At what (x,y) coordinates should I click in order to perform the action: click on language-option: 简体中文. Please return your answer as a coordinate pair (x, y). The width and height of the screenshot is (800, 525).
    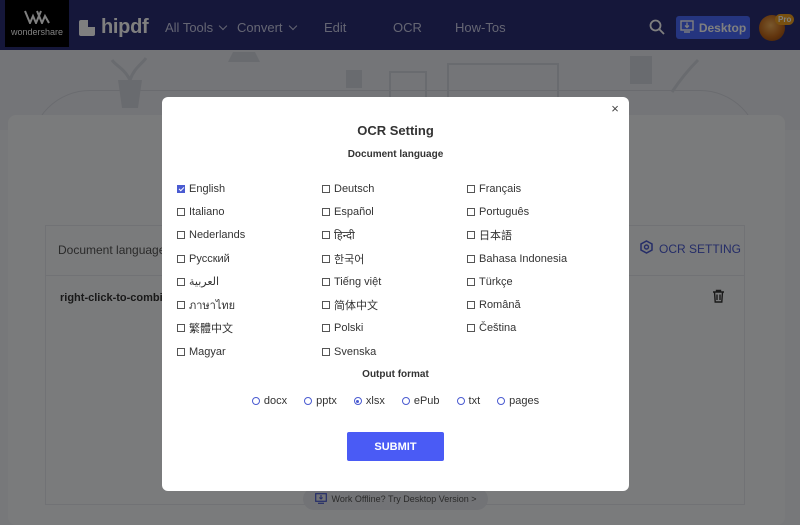
    Looking at the image, I should click on (394, 304).